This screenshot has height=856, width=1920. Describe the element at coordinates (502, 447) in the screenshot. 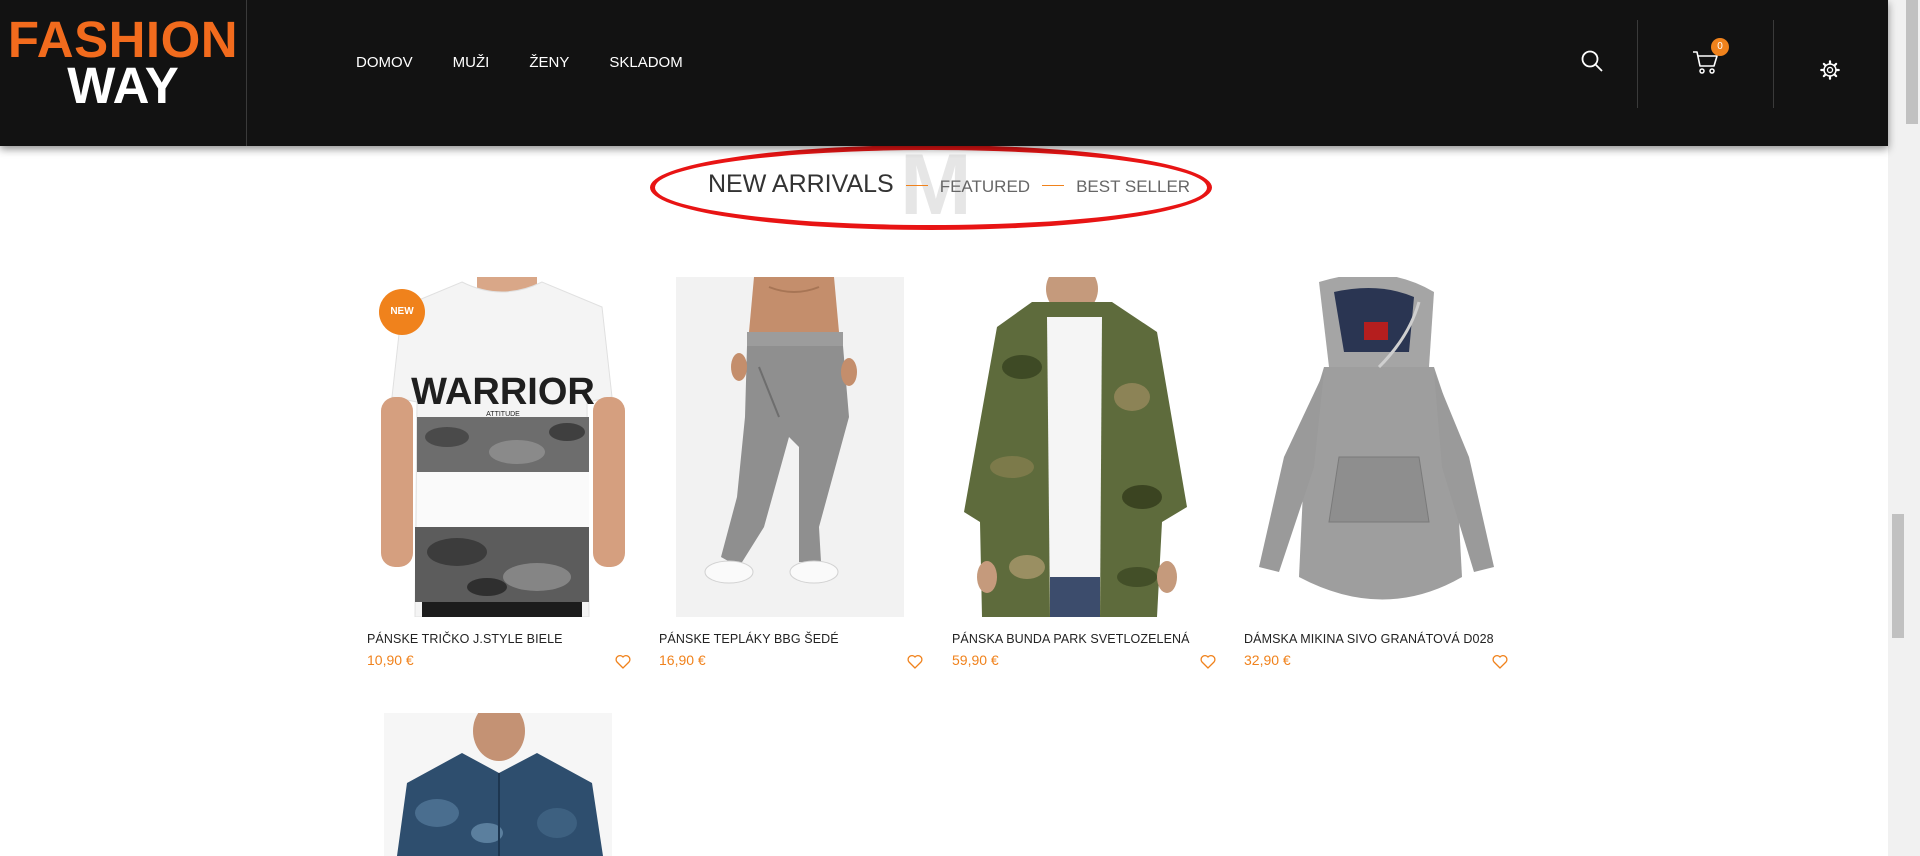

I see `product-image: WARRIOR ATTITUDE NEW` at that location.